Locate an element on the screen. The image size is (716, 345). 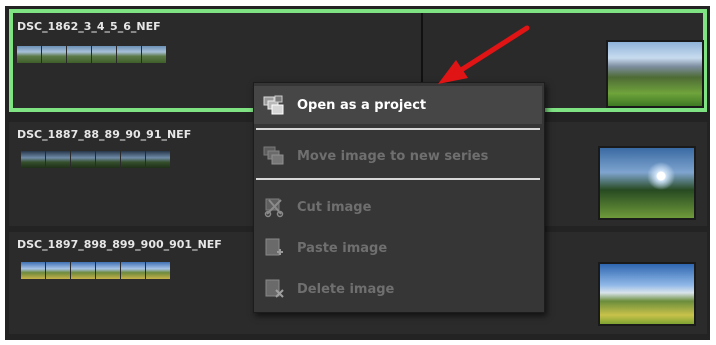
menu-item-delete-image: Delete image is located at coordinates (398, 289).